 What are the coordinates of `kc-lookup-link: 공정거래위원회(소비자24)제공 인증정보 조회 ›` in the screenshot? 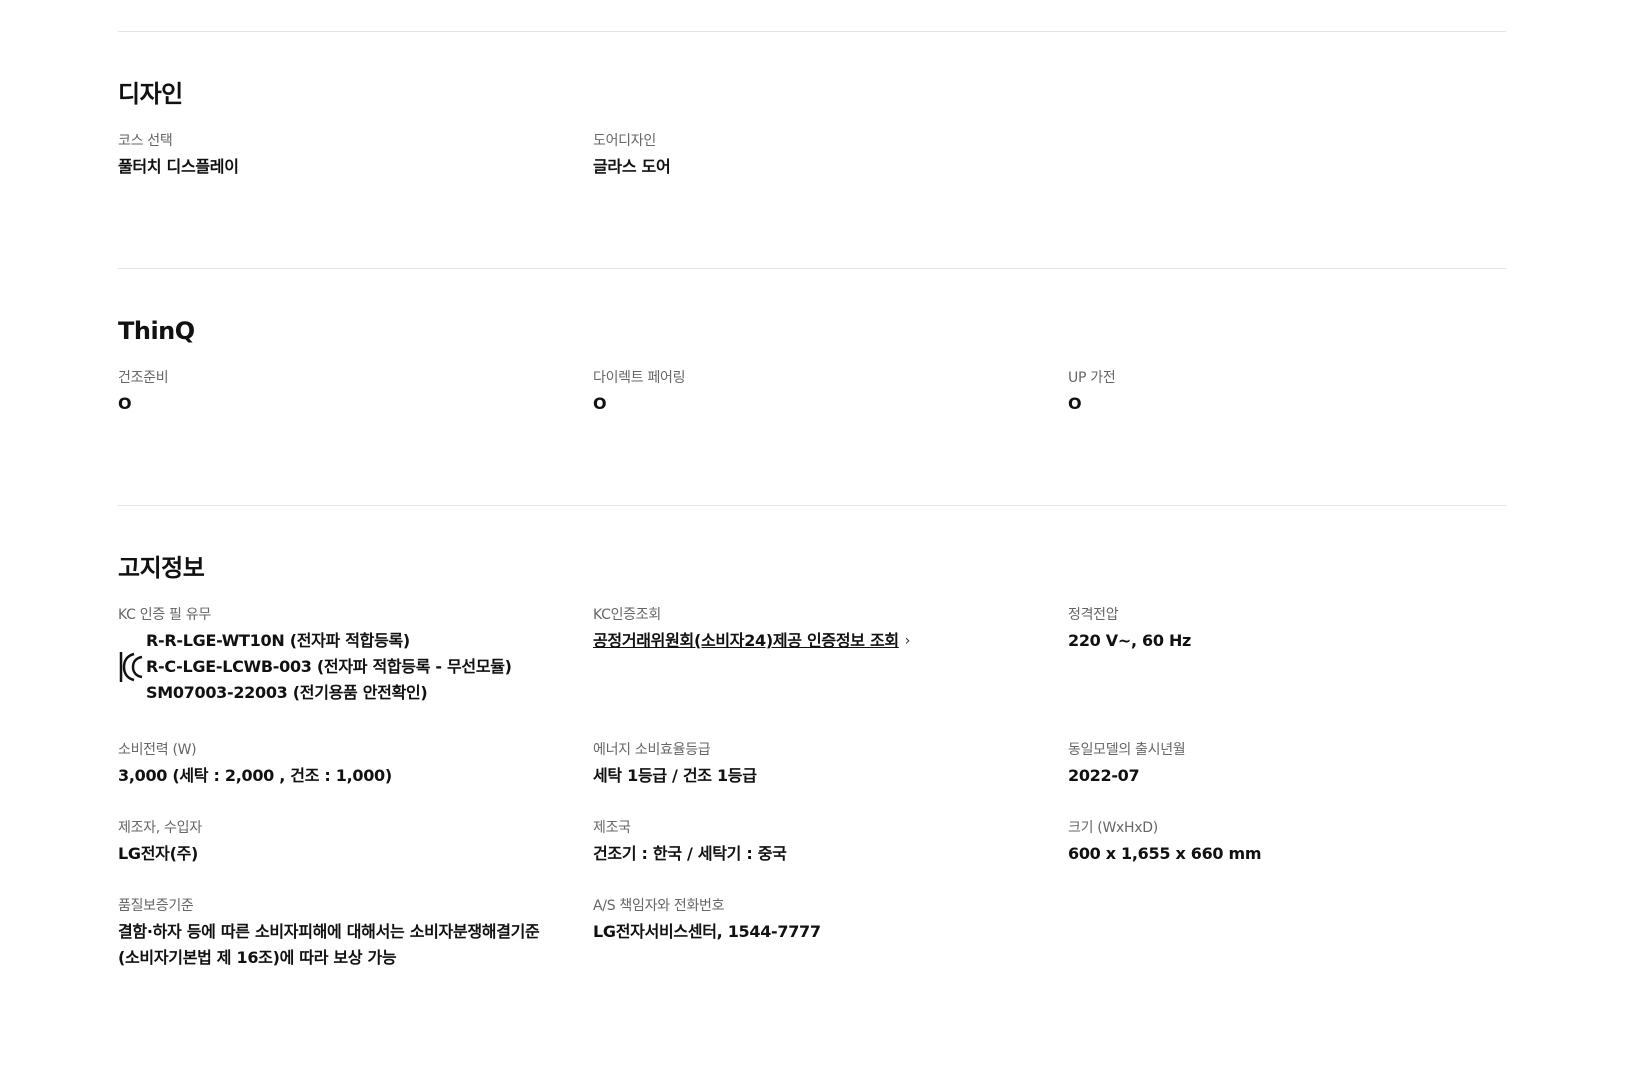 It's located at (820, 641).